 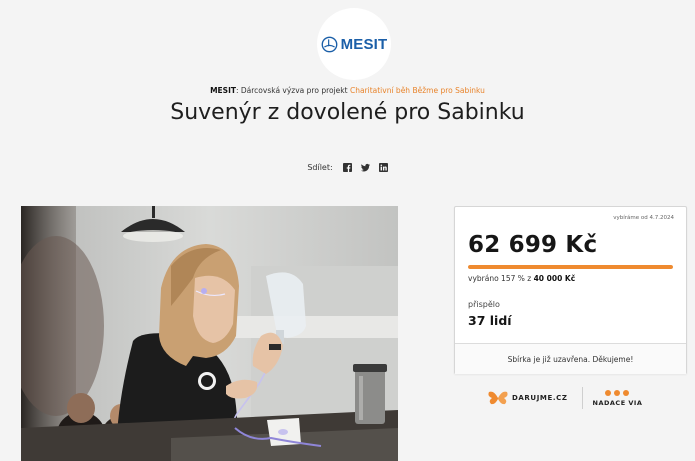 What do you see at coordinates (617, 392) in the screenshot?
I see `via-dots-icon` at bounding box center [617, 392].